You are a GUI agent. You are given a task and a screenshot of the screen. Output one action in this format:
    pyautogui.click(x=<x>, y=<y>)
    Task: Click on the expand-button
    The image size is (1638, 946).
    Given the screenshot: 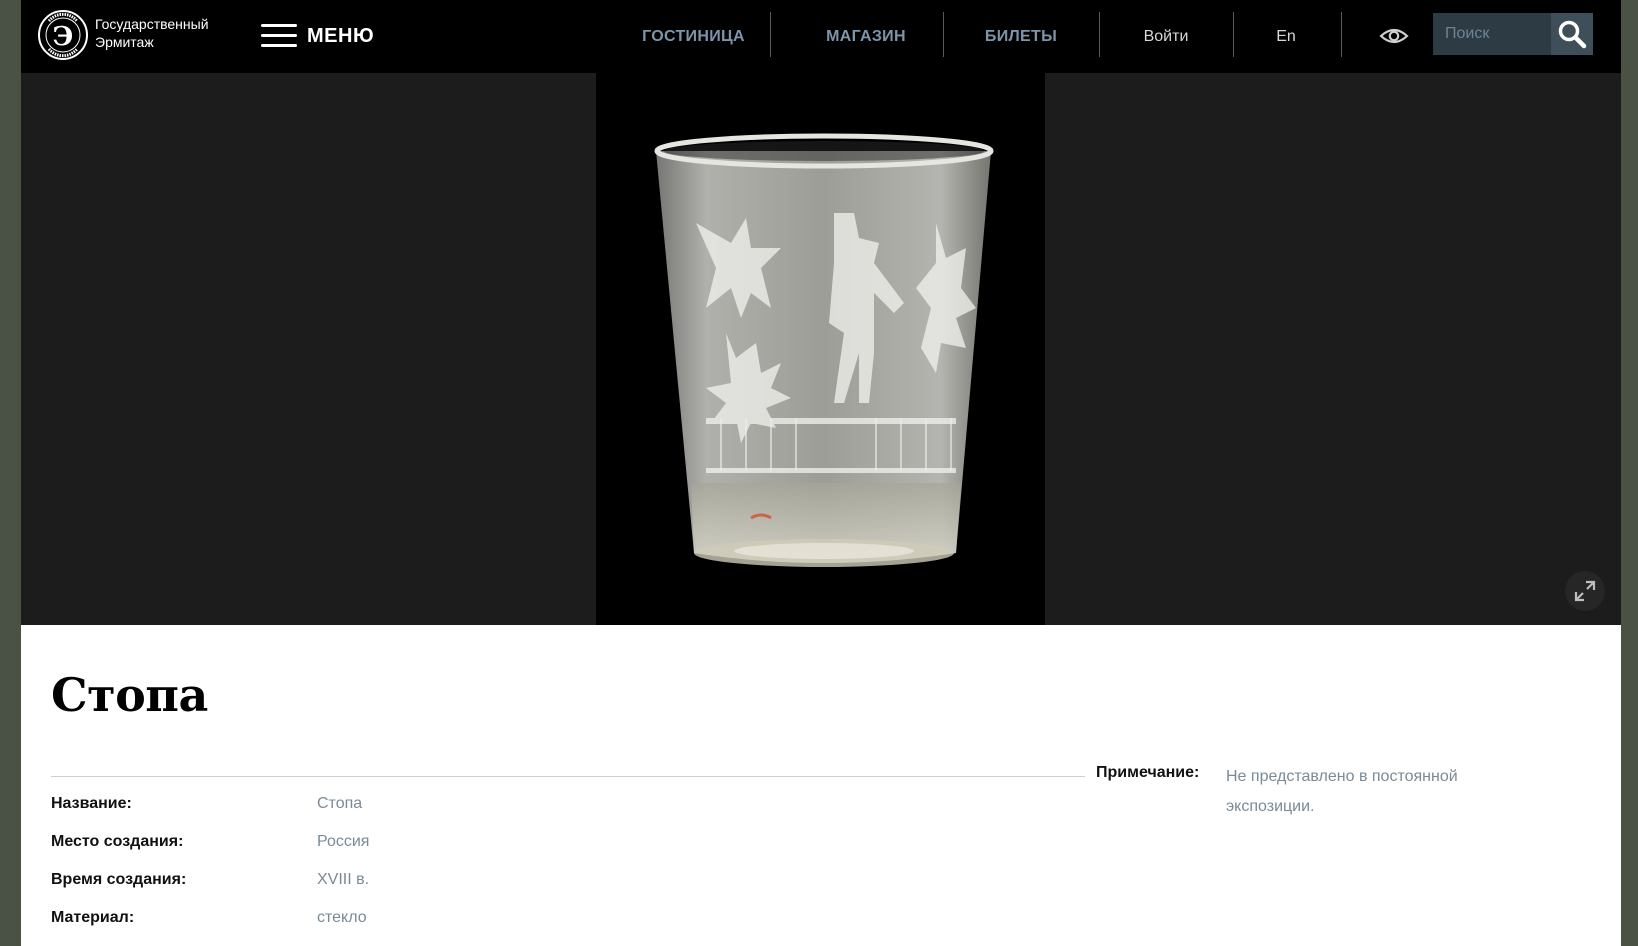 What is the action you would take?
    pyautogui.click(x=1585, y=591)
    